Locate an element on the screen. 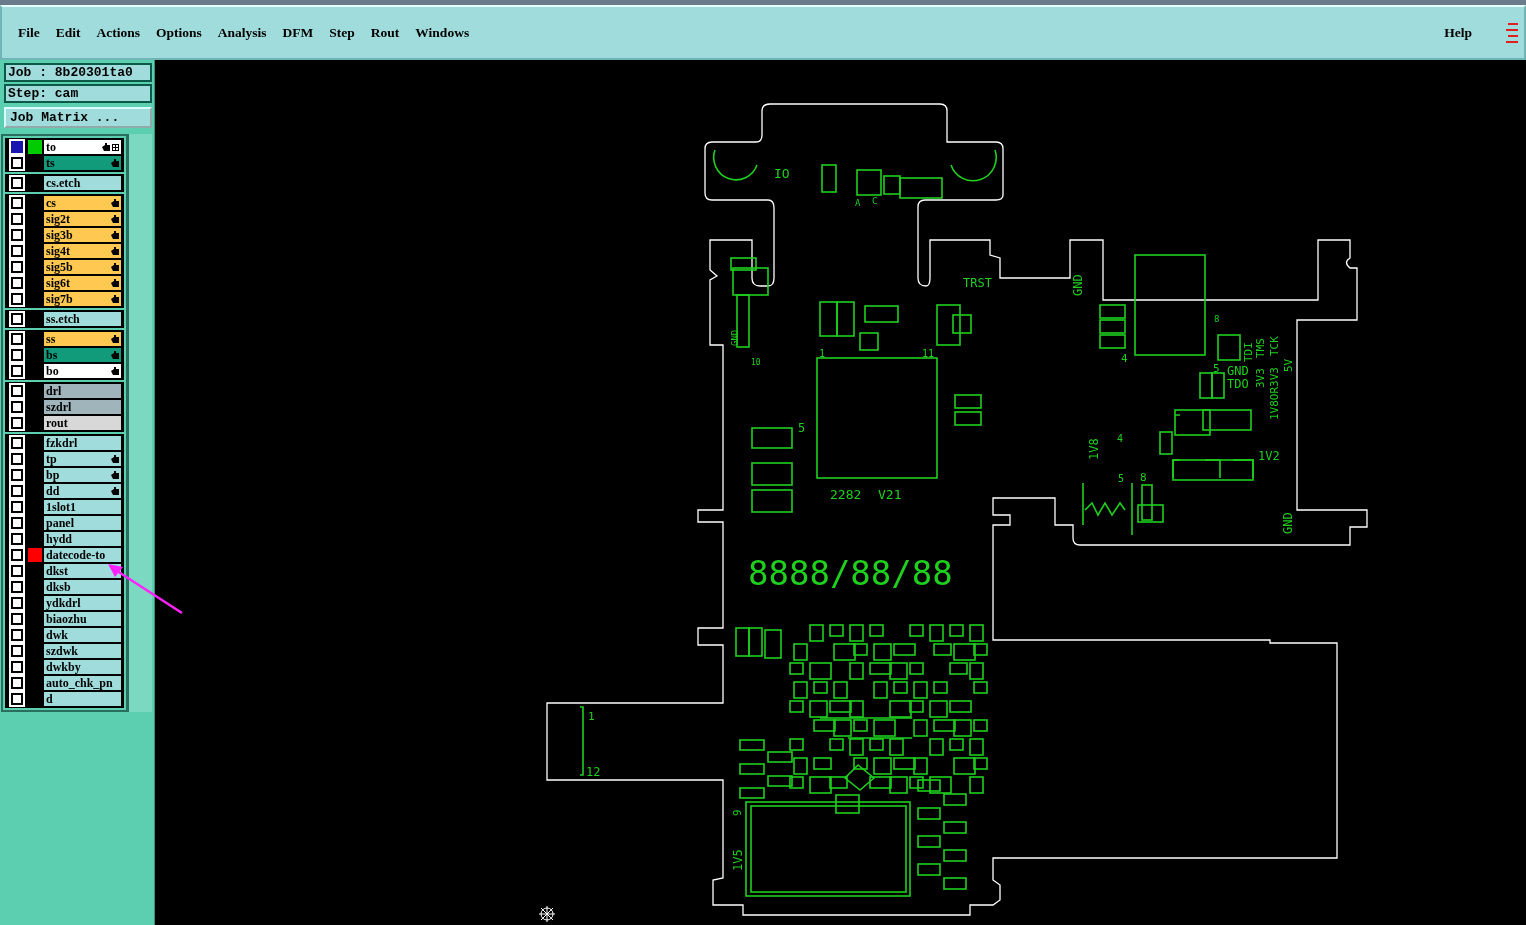 This screenshot has height=925, width=1526. grid-icon is located at coordinates (115, 147).